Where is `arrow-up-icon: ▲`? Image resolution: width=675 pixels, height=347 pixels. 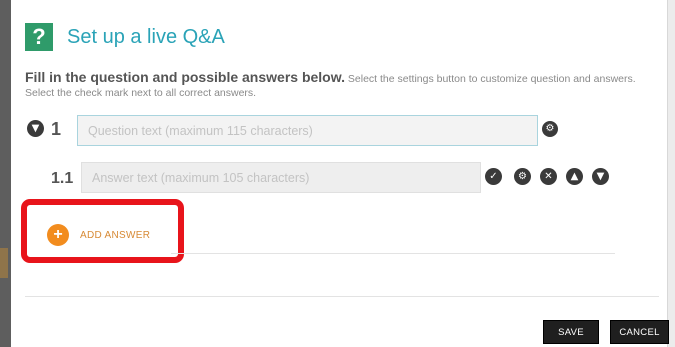
arrow-up-icon: ▲ is located at coordinates (574, 176).